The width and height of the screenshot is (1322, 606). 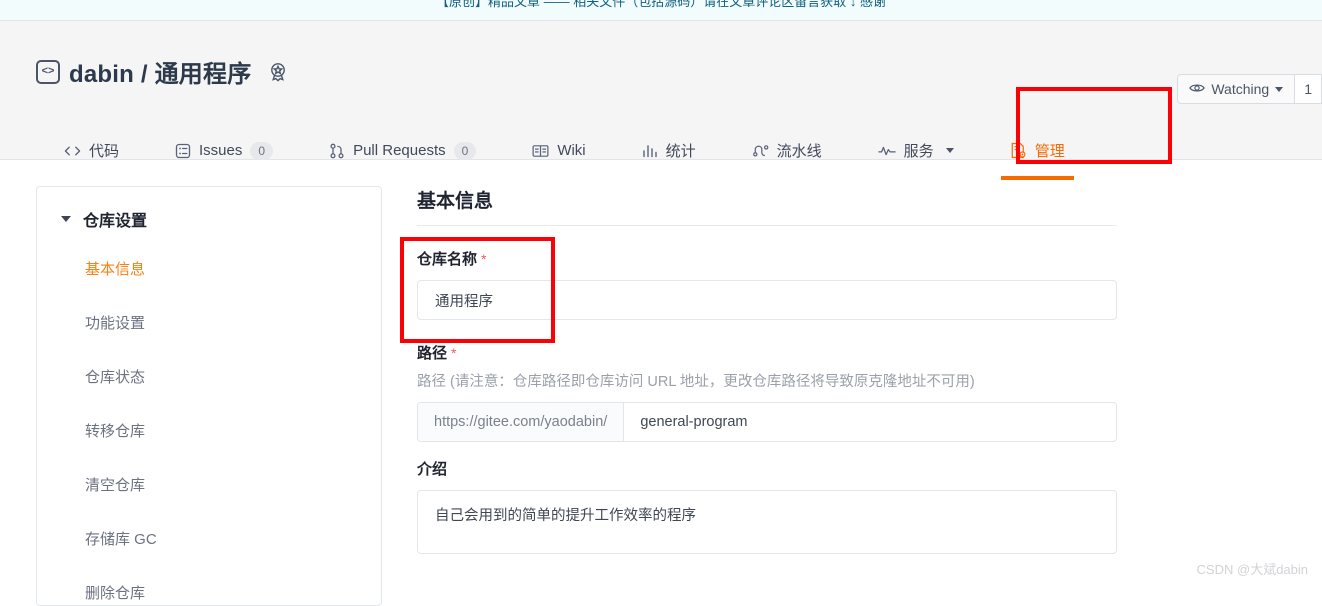 I want to click on tab-label: Wiki, so click(x=571, y=150).